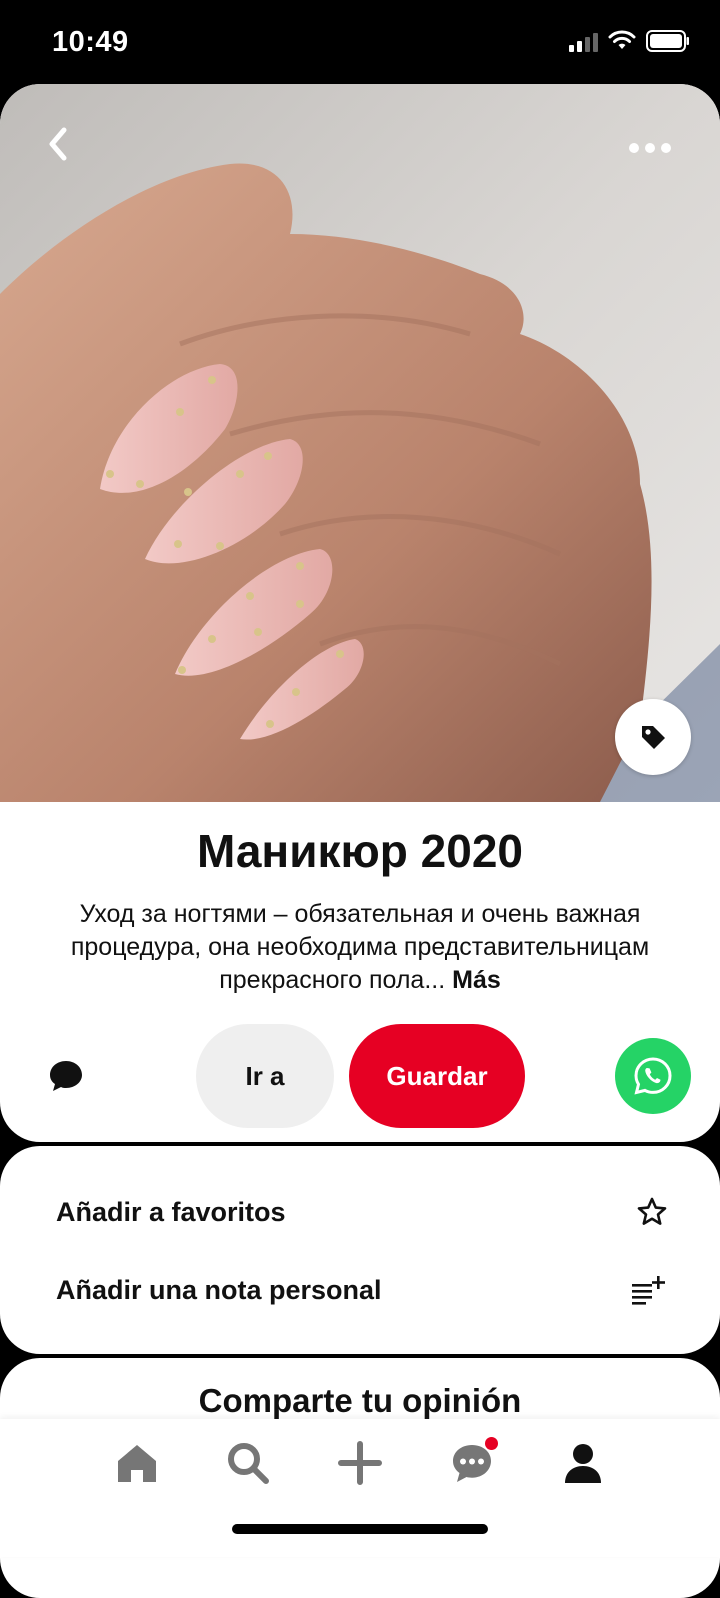 Image resolution: width=720 pixels, height=1598 pixels. What do you see at coordinates (360, 851) in the screenshot?
I see `pin-title: Маникюр 2020` at bounding box center [360, 851].